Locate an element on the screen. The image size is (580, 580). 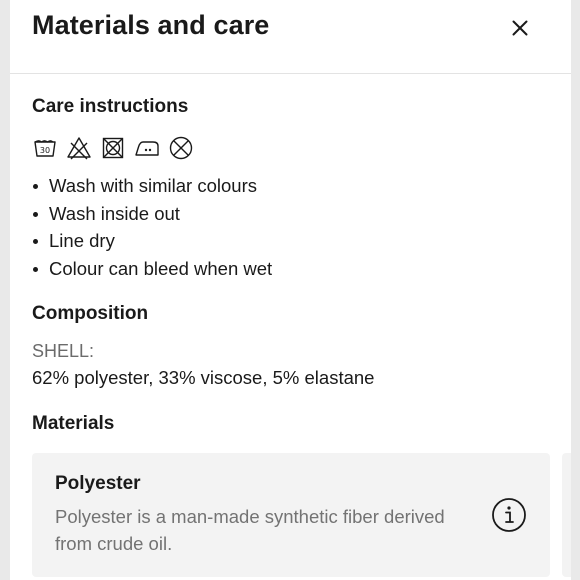
close-button is located at coordinates (520, 28).